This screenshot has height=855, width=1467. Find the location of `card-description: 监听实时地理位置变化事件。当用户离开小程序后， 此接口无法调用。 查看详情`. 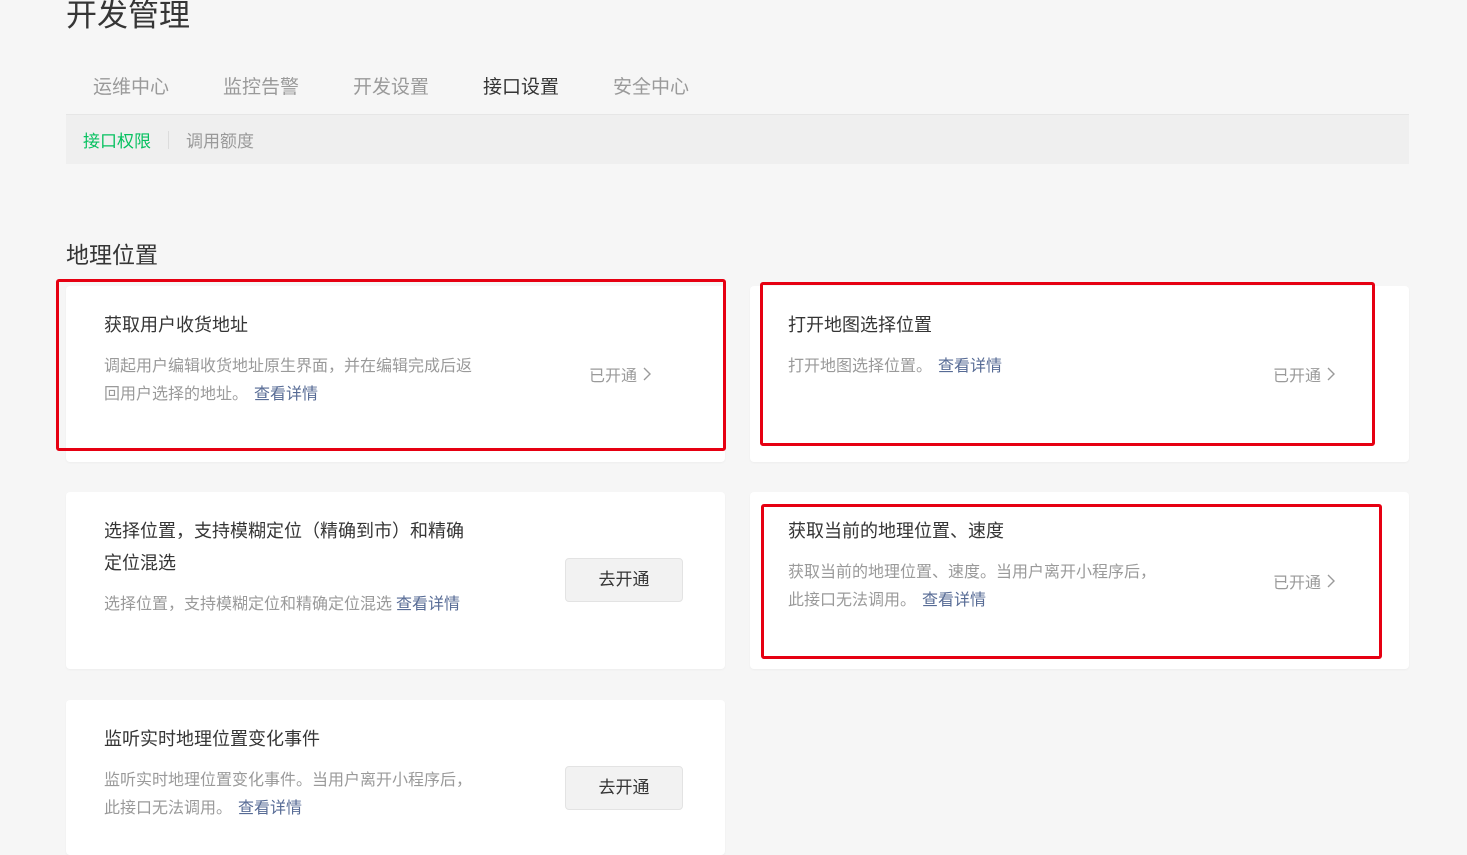

card-description: 监听实时地理位置变化事件。当用户离开小程序后， 此接口无法调用。 查看详情 is located at coordinates (324, 794).